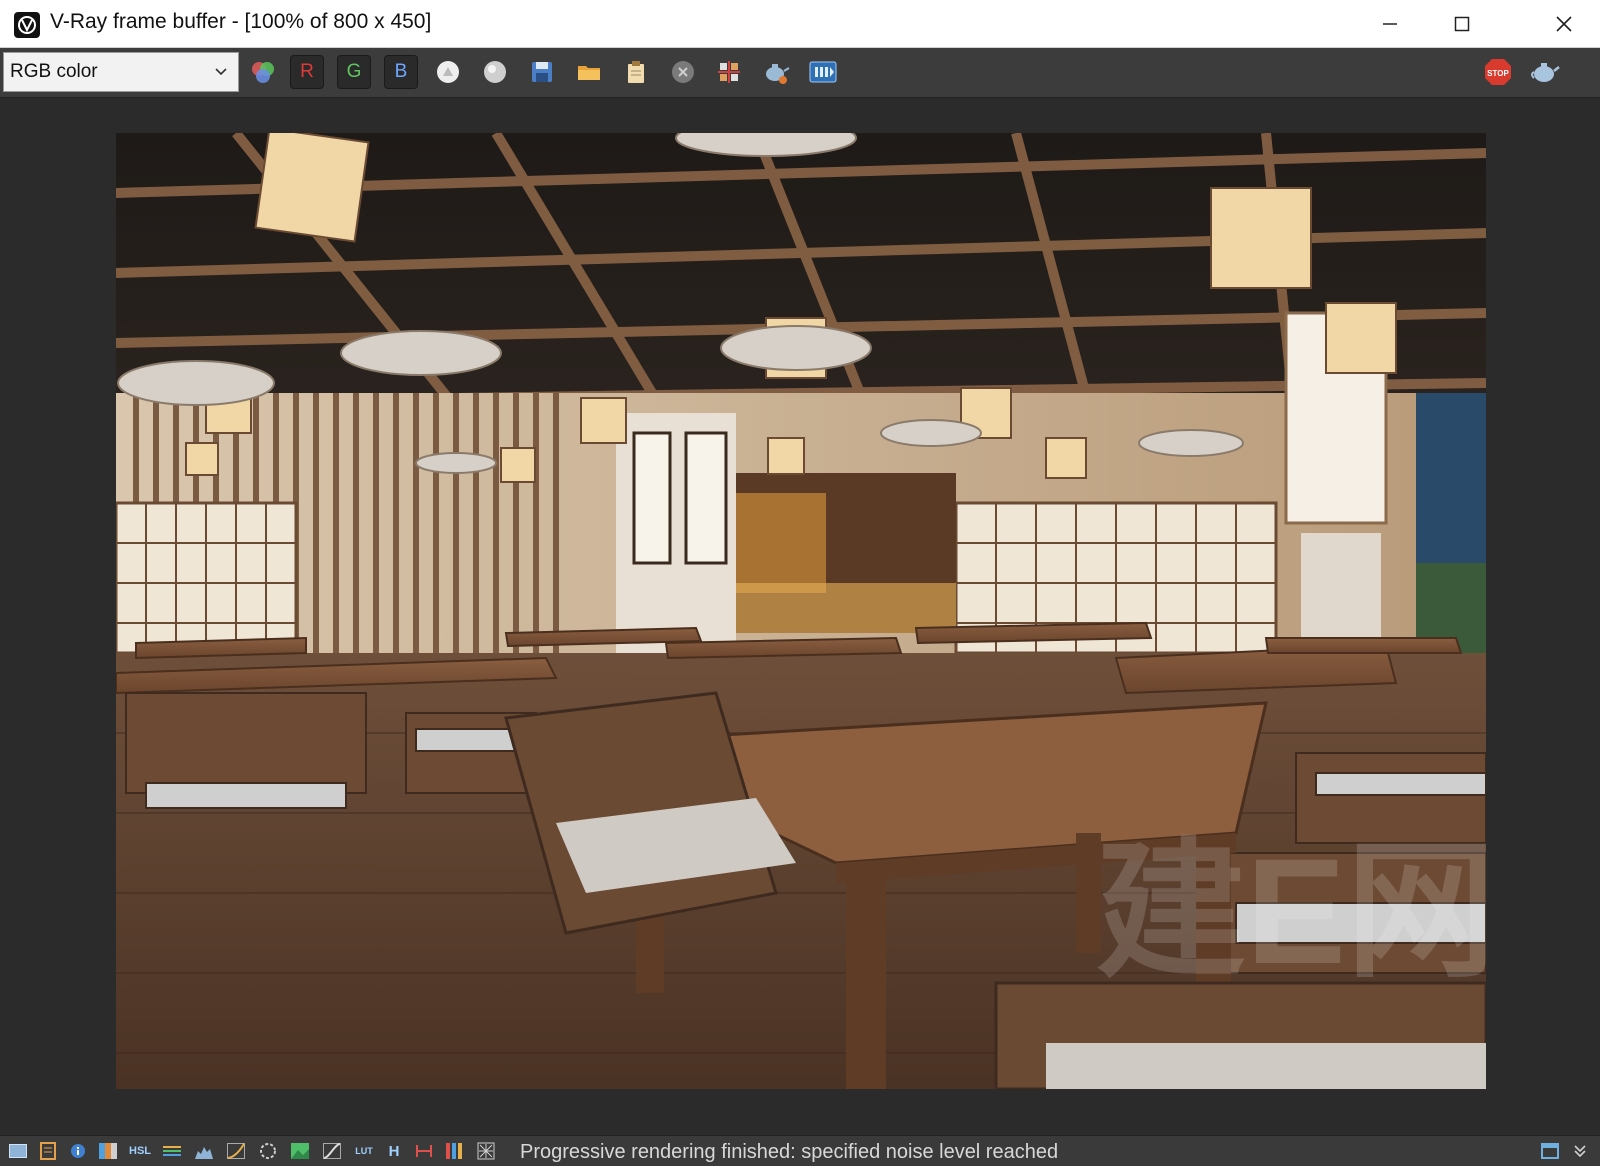  I want to click on alpha-channel-button, so click(448, 72).